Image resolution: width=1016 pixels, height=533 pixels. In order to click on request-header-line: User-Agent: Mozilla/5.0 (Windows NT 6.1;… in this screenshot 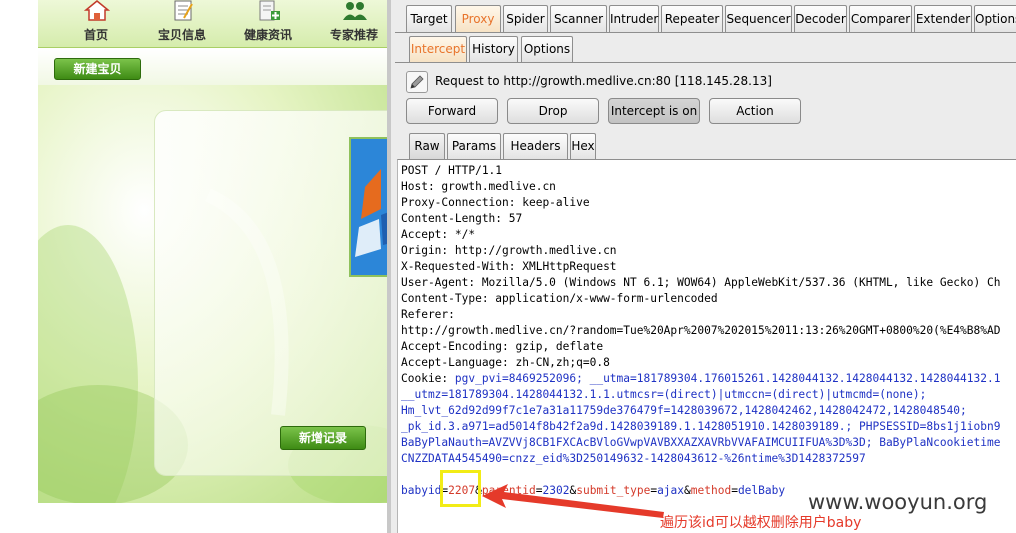, I will do `click(701, 282)`.